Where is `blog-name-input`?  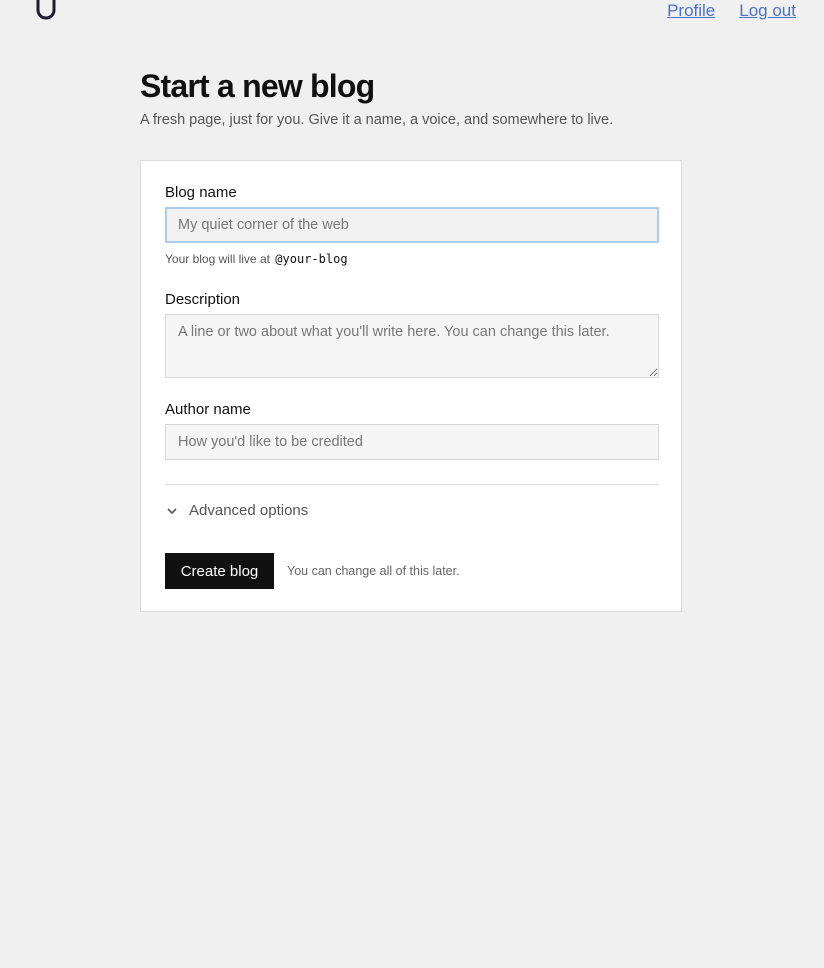
blog-name-input is located at coordinates (412, 225).